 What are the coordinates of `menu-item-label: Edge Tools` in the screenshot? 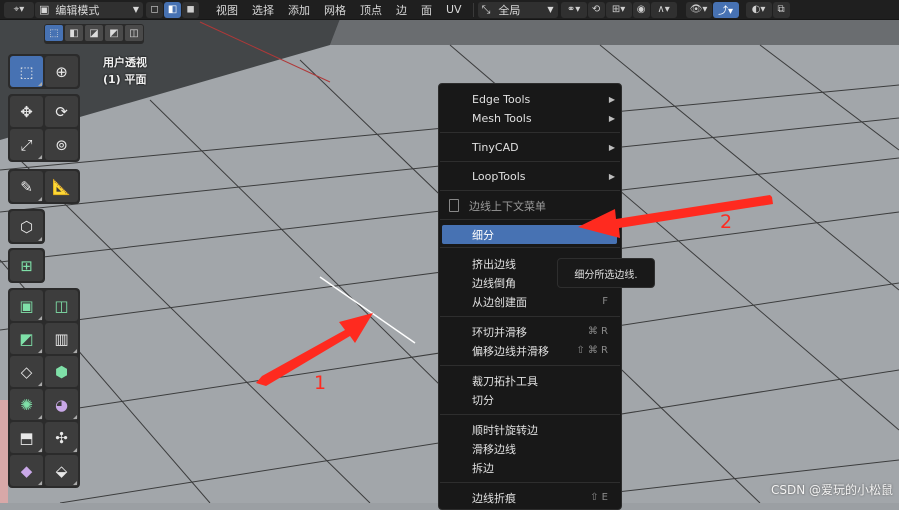 It's located at (501, 99).